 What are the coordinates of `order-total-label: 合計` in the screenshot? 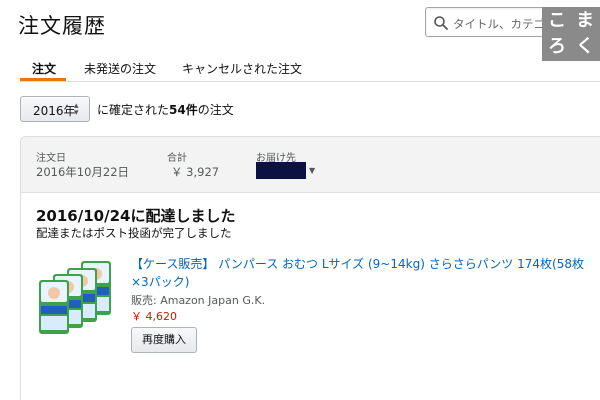 It's located at (177, 158).